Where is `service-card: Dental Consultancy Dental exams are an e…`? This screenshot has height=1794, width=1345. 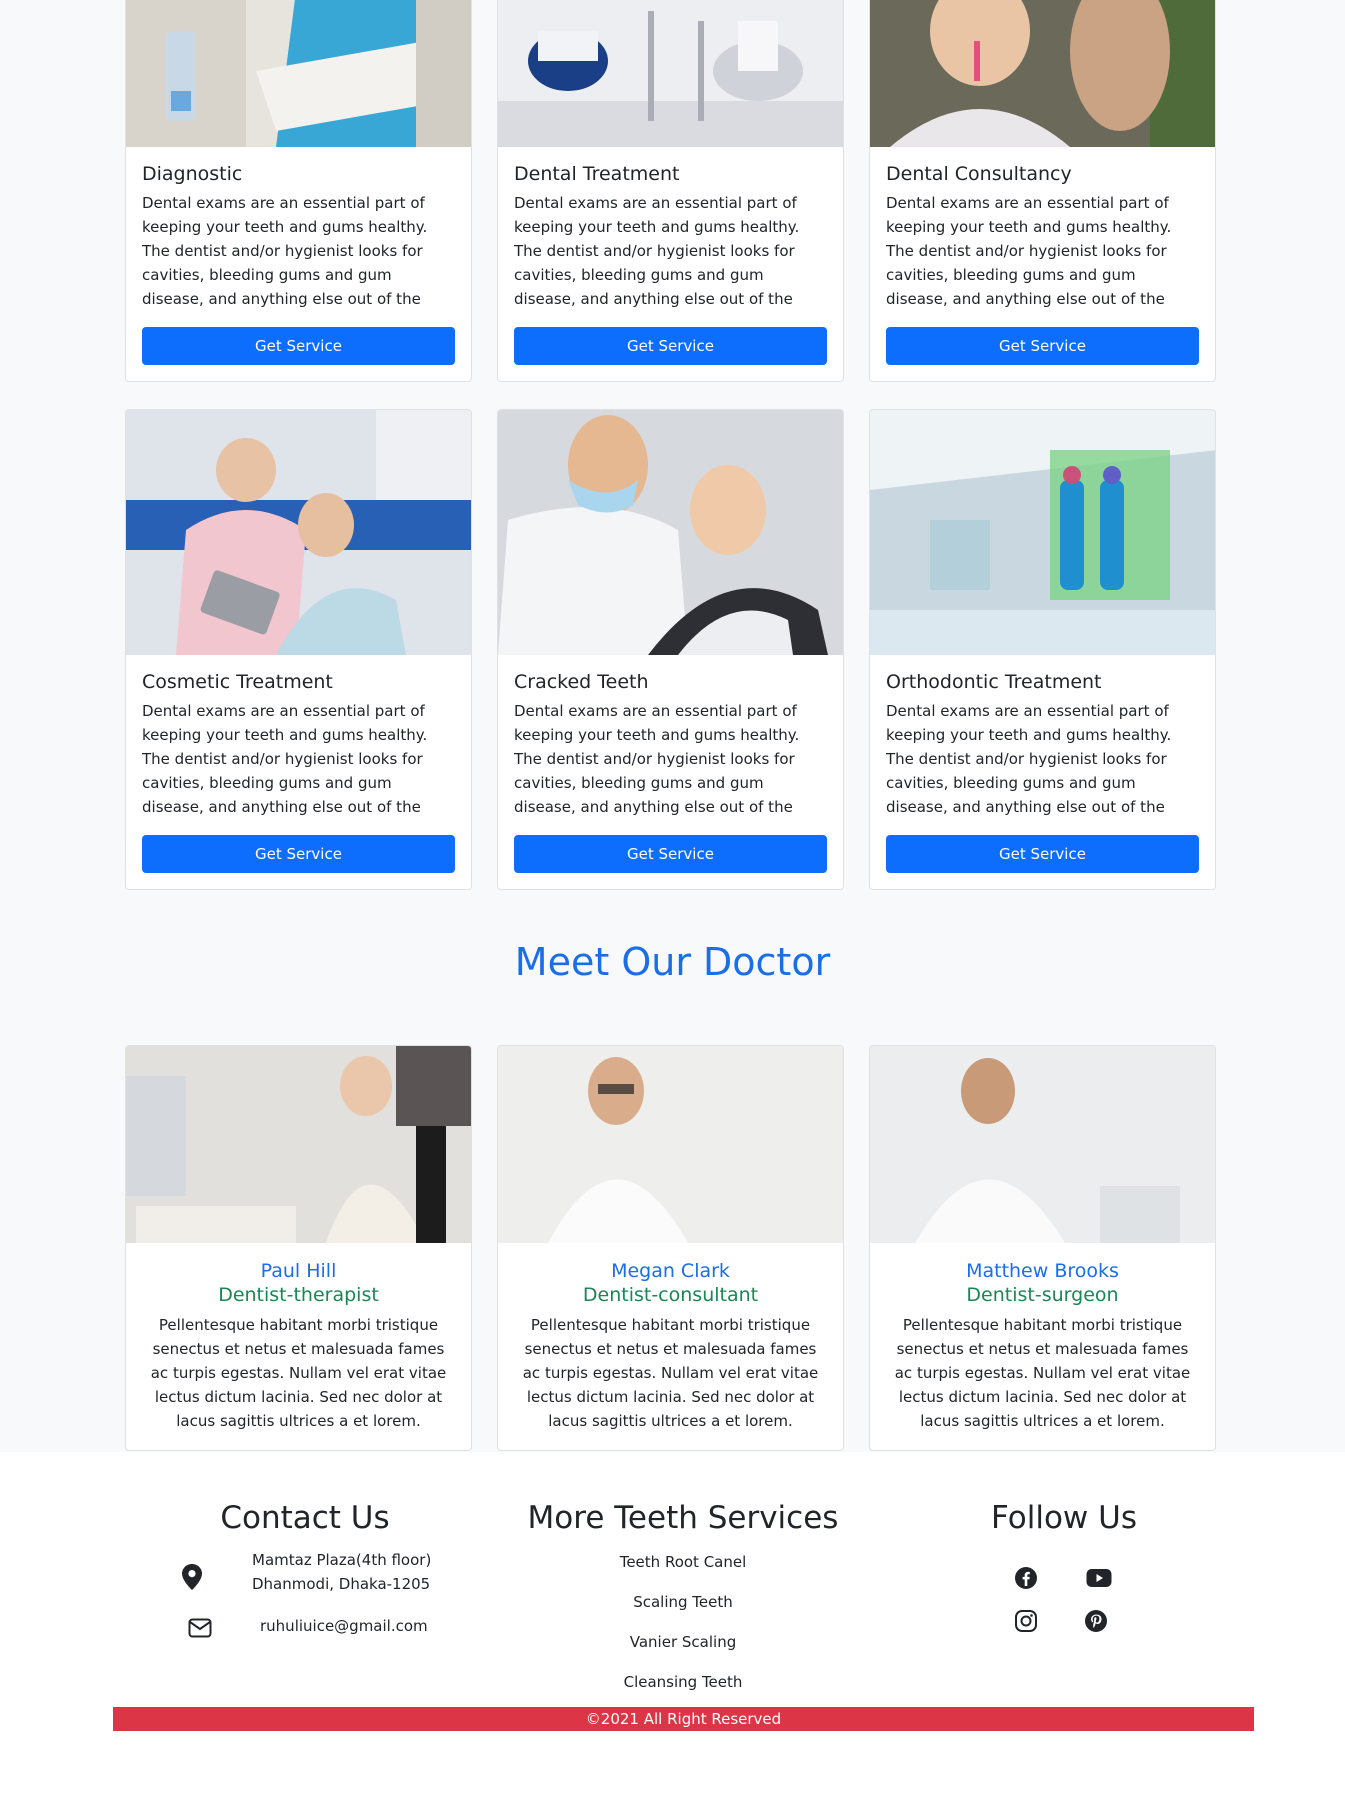 service-card: Dental Consultancy Dental exams are an e… is located at coordinates (1042, 191).